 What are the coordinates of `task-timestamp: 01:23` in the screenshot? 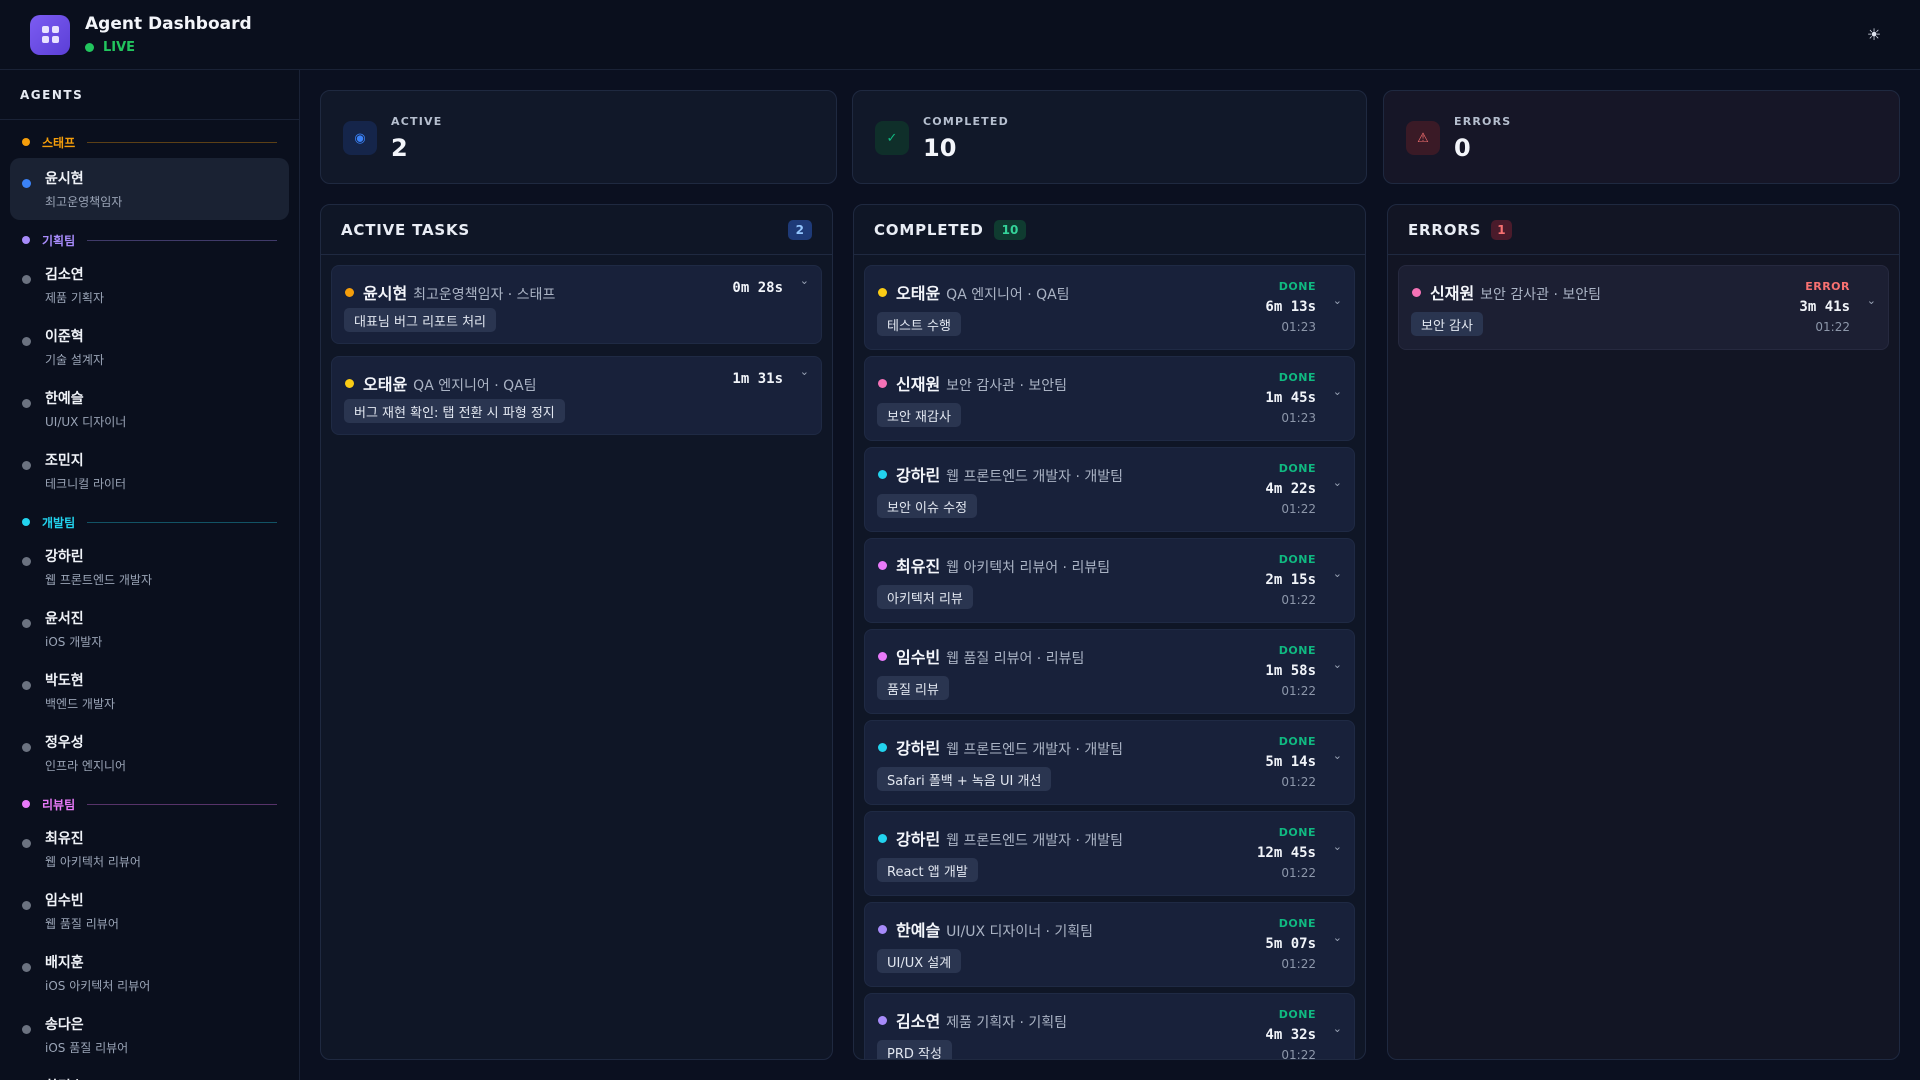 It's located at (1298, 327).